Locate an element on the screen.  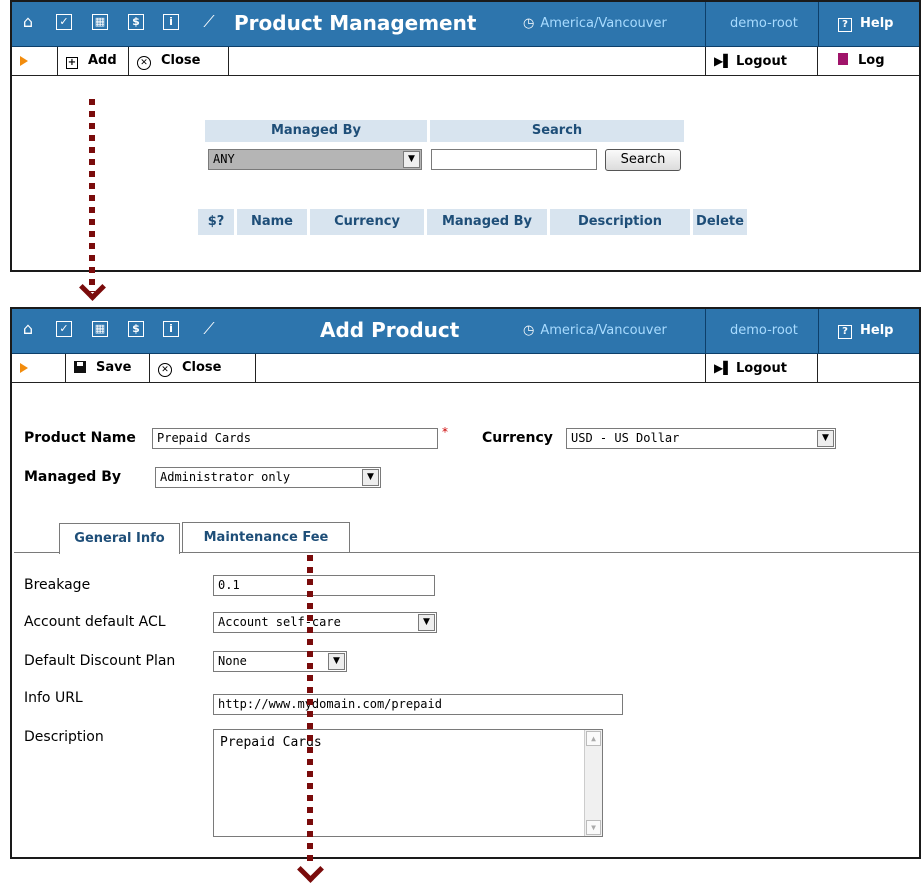
discount-plan-select: None ▼ is located at coordinates (280, 661).